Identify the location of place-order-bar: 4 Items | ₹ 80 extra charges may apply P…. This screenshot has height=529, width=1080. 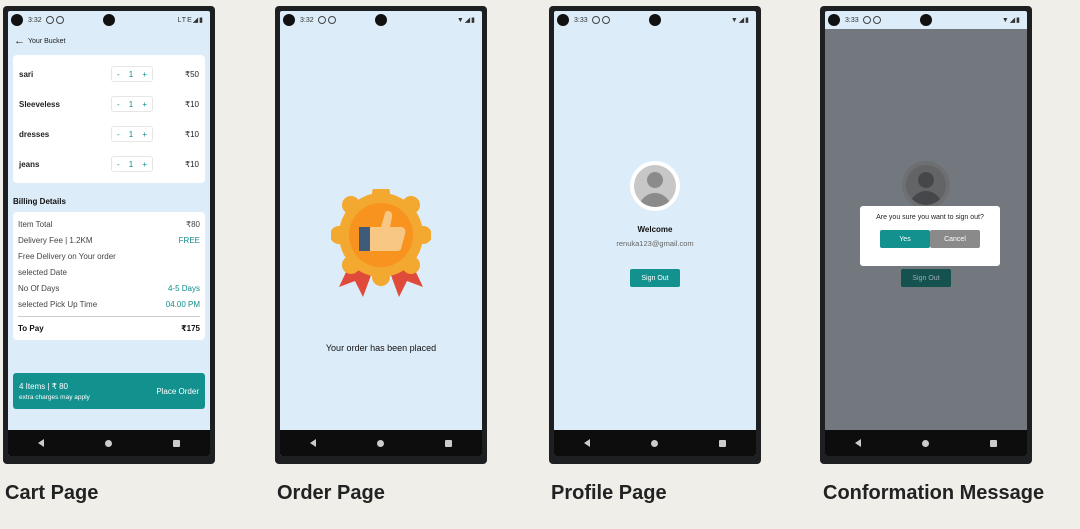
(109, 391).